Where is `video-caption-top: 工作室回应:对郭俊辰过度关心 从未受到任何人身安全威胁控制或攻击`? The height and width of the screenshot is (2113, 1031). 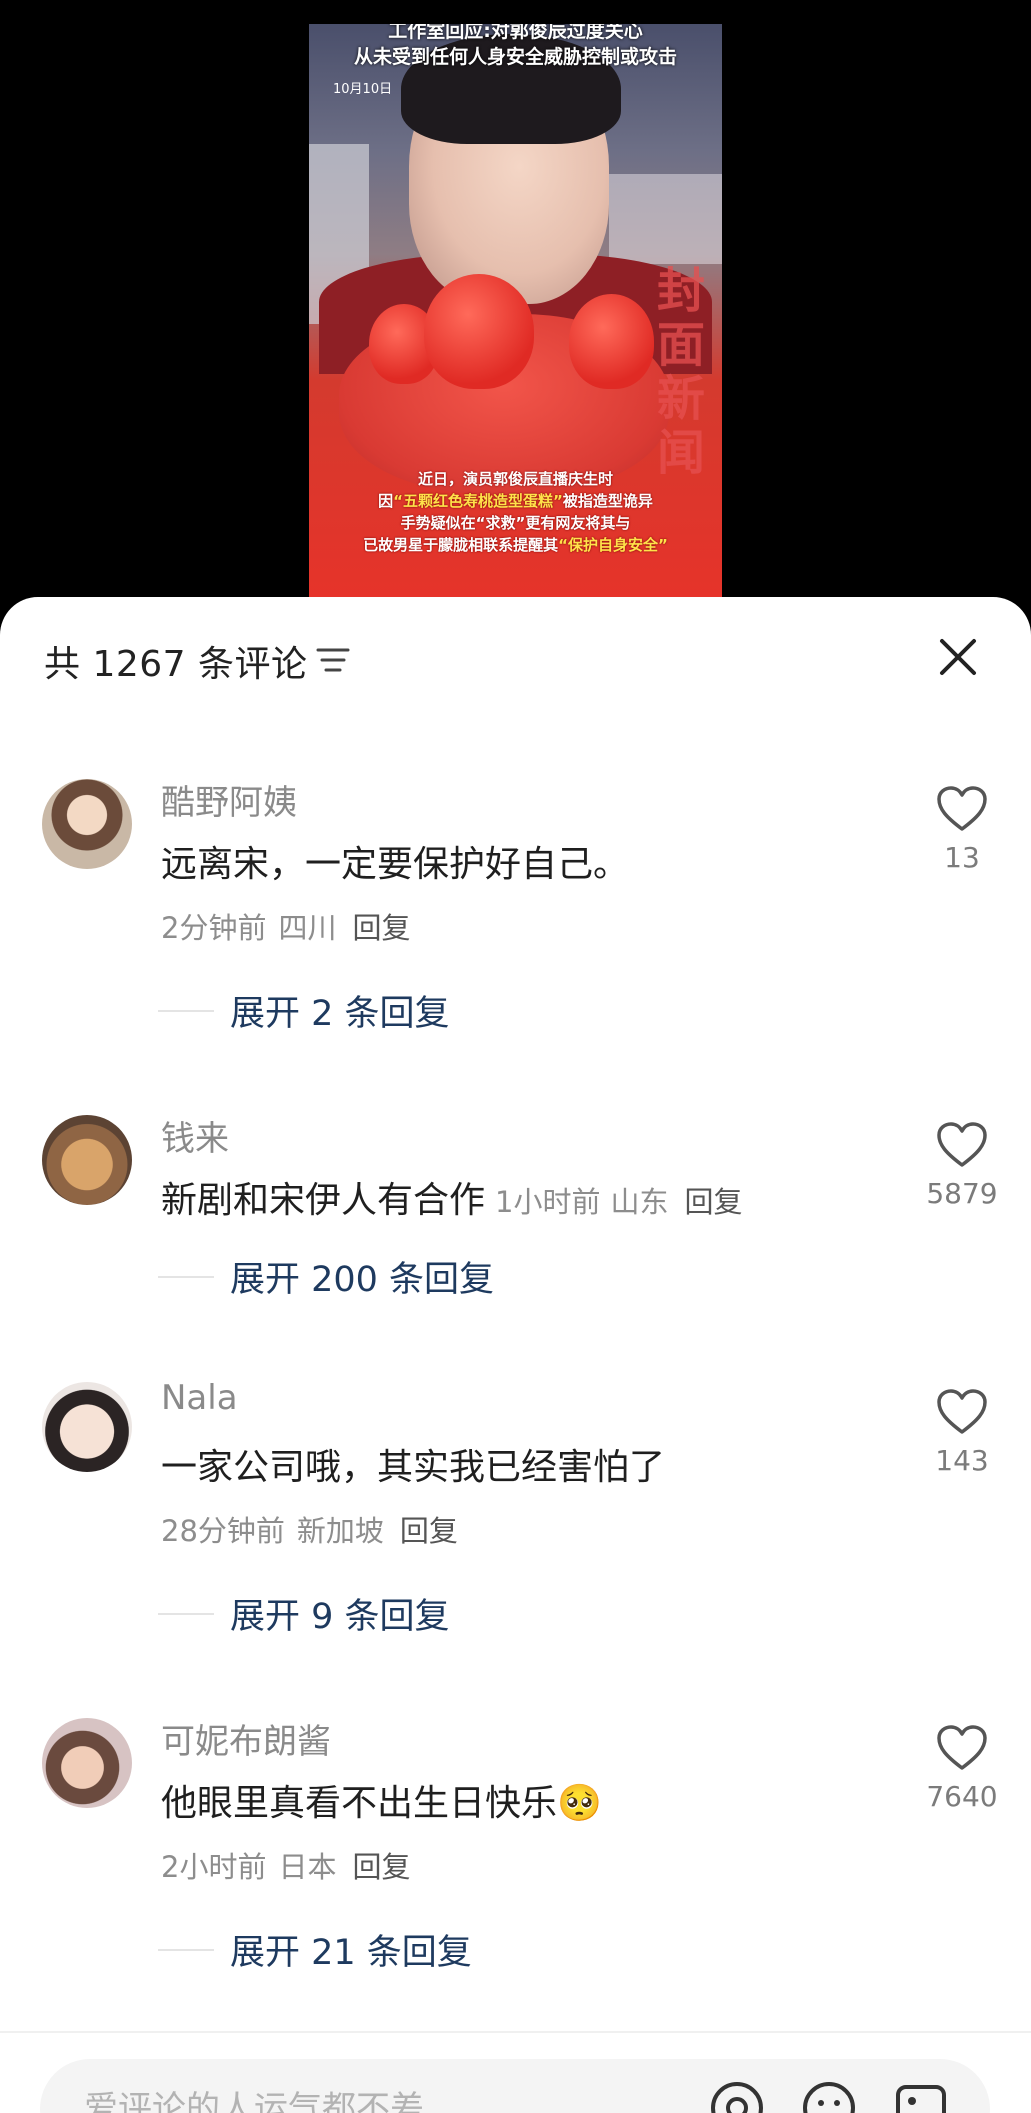
video-caption-top: 工作室回应:对郭俊辰过度关心 从未受到任何人身安全威胁控制或攻击 is located at coordinates (515, 47).